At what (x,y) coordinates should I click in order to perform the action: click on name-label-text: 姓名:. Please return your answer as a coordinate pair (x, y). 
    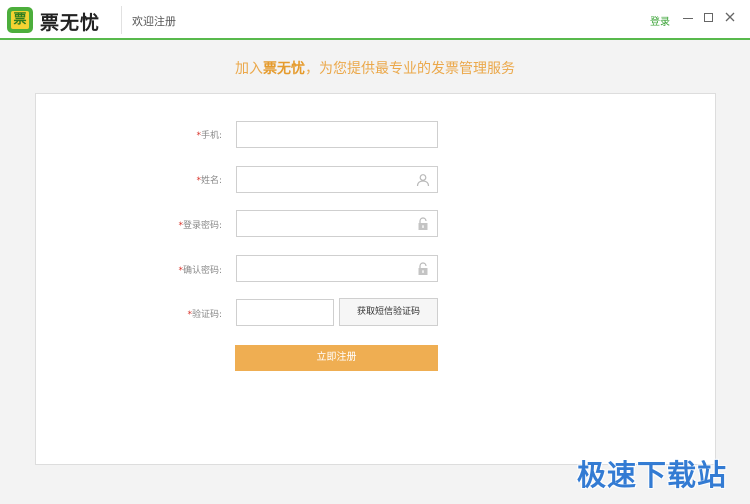
    Looking at the image, I should click on (211, 181).